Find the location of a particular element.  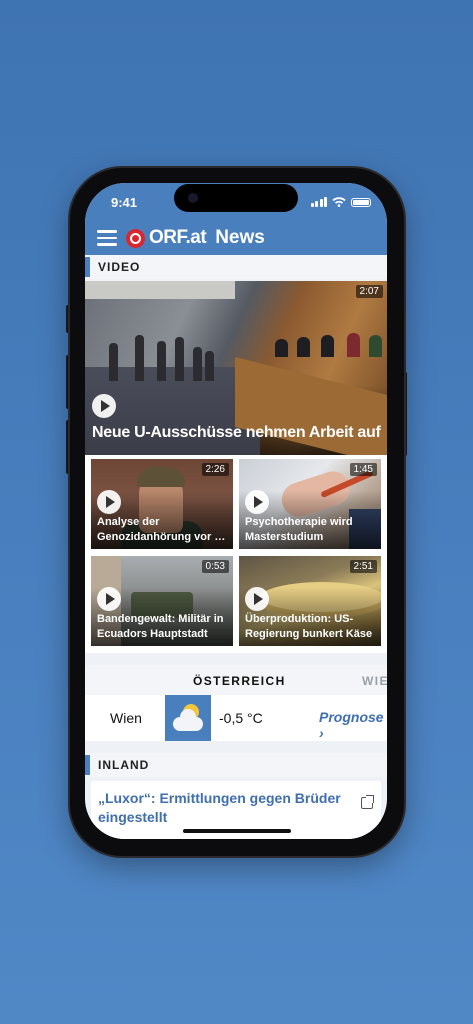

title-line: Bandengewalt: Militär in is located at coordinates (160, 619).